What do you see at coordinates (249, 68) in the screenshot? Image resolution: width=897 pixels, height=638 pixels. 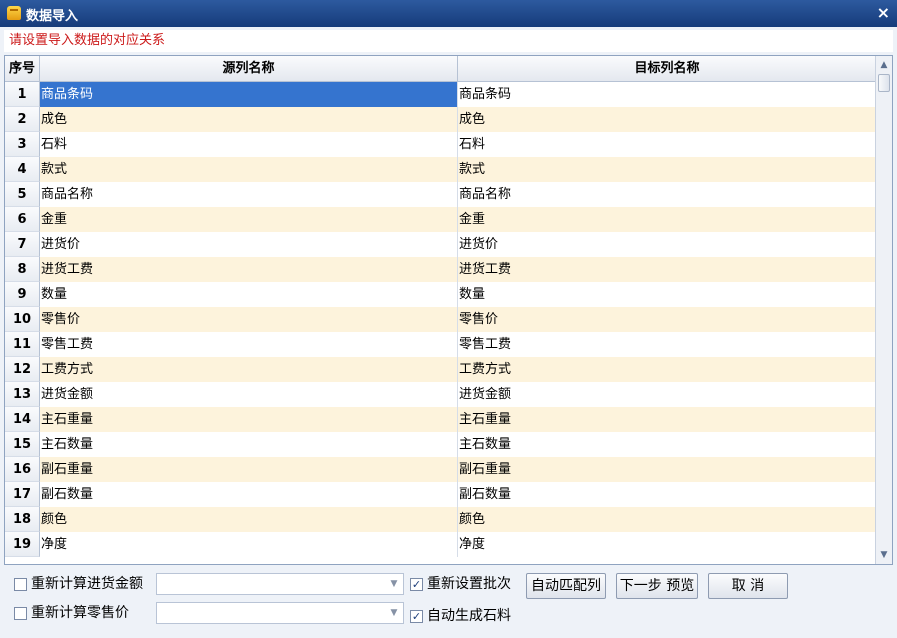 I see `header-source-column: 源列名称` at bounding box center [249, 68].